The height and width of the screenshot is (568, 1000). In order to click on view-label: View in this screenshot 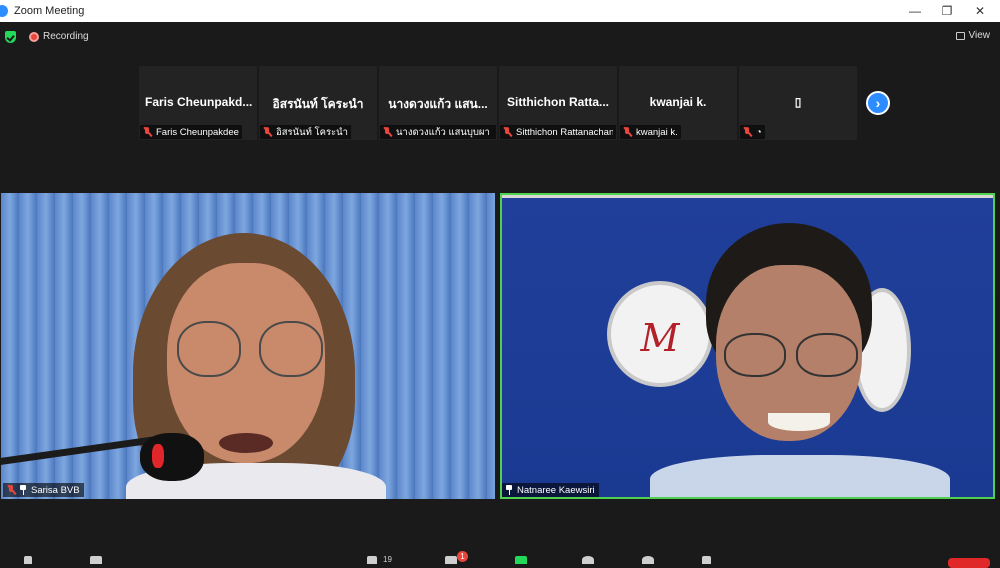, I will do `click(979, 35)`.